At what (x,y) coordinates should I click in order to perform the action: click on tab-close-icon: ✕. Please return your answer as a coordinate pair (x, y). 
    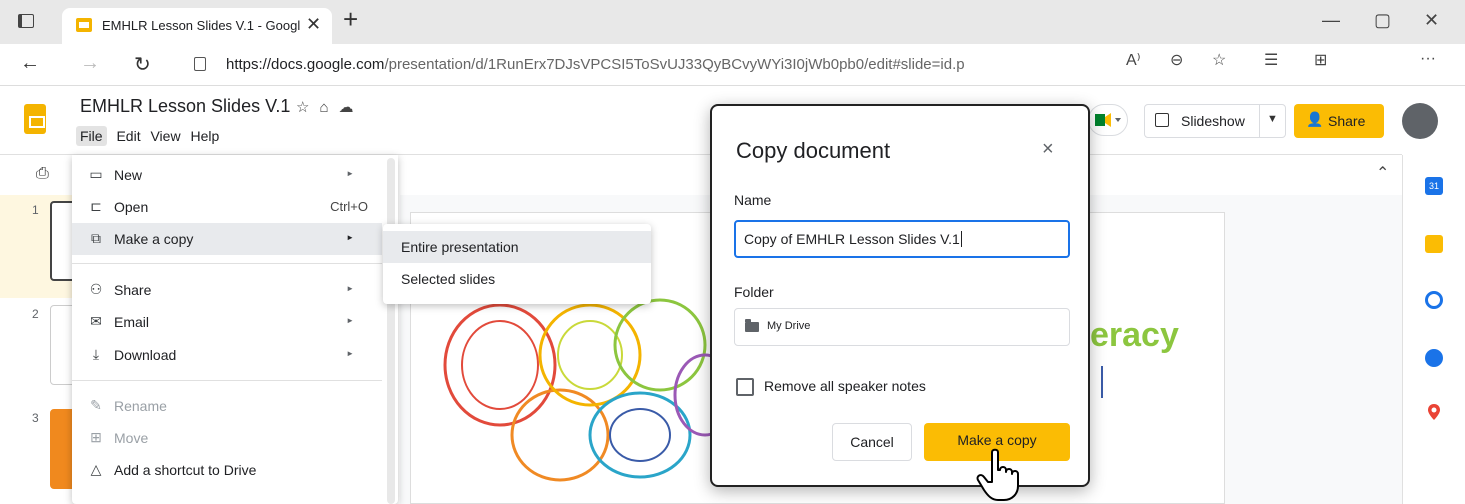
    Looking at the image, I should click on (313, 24).